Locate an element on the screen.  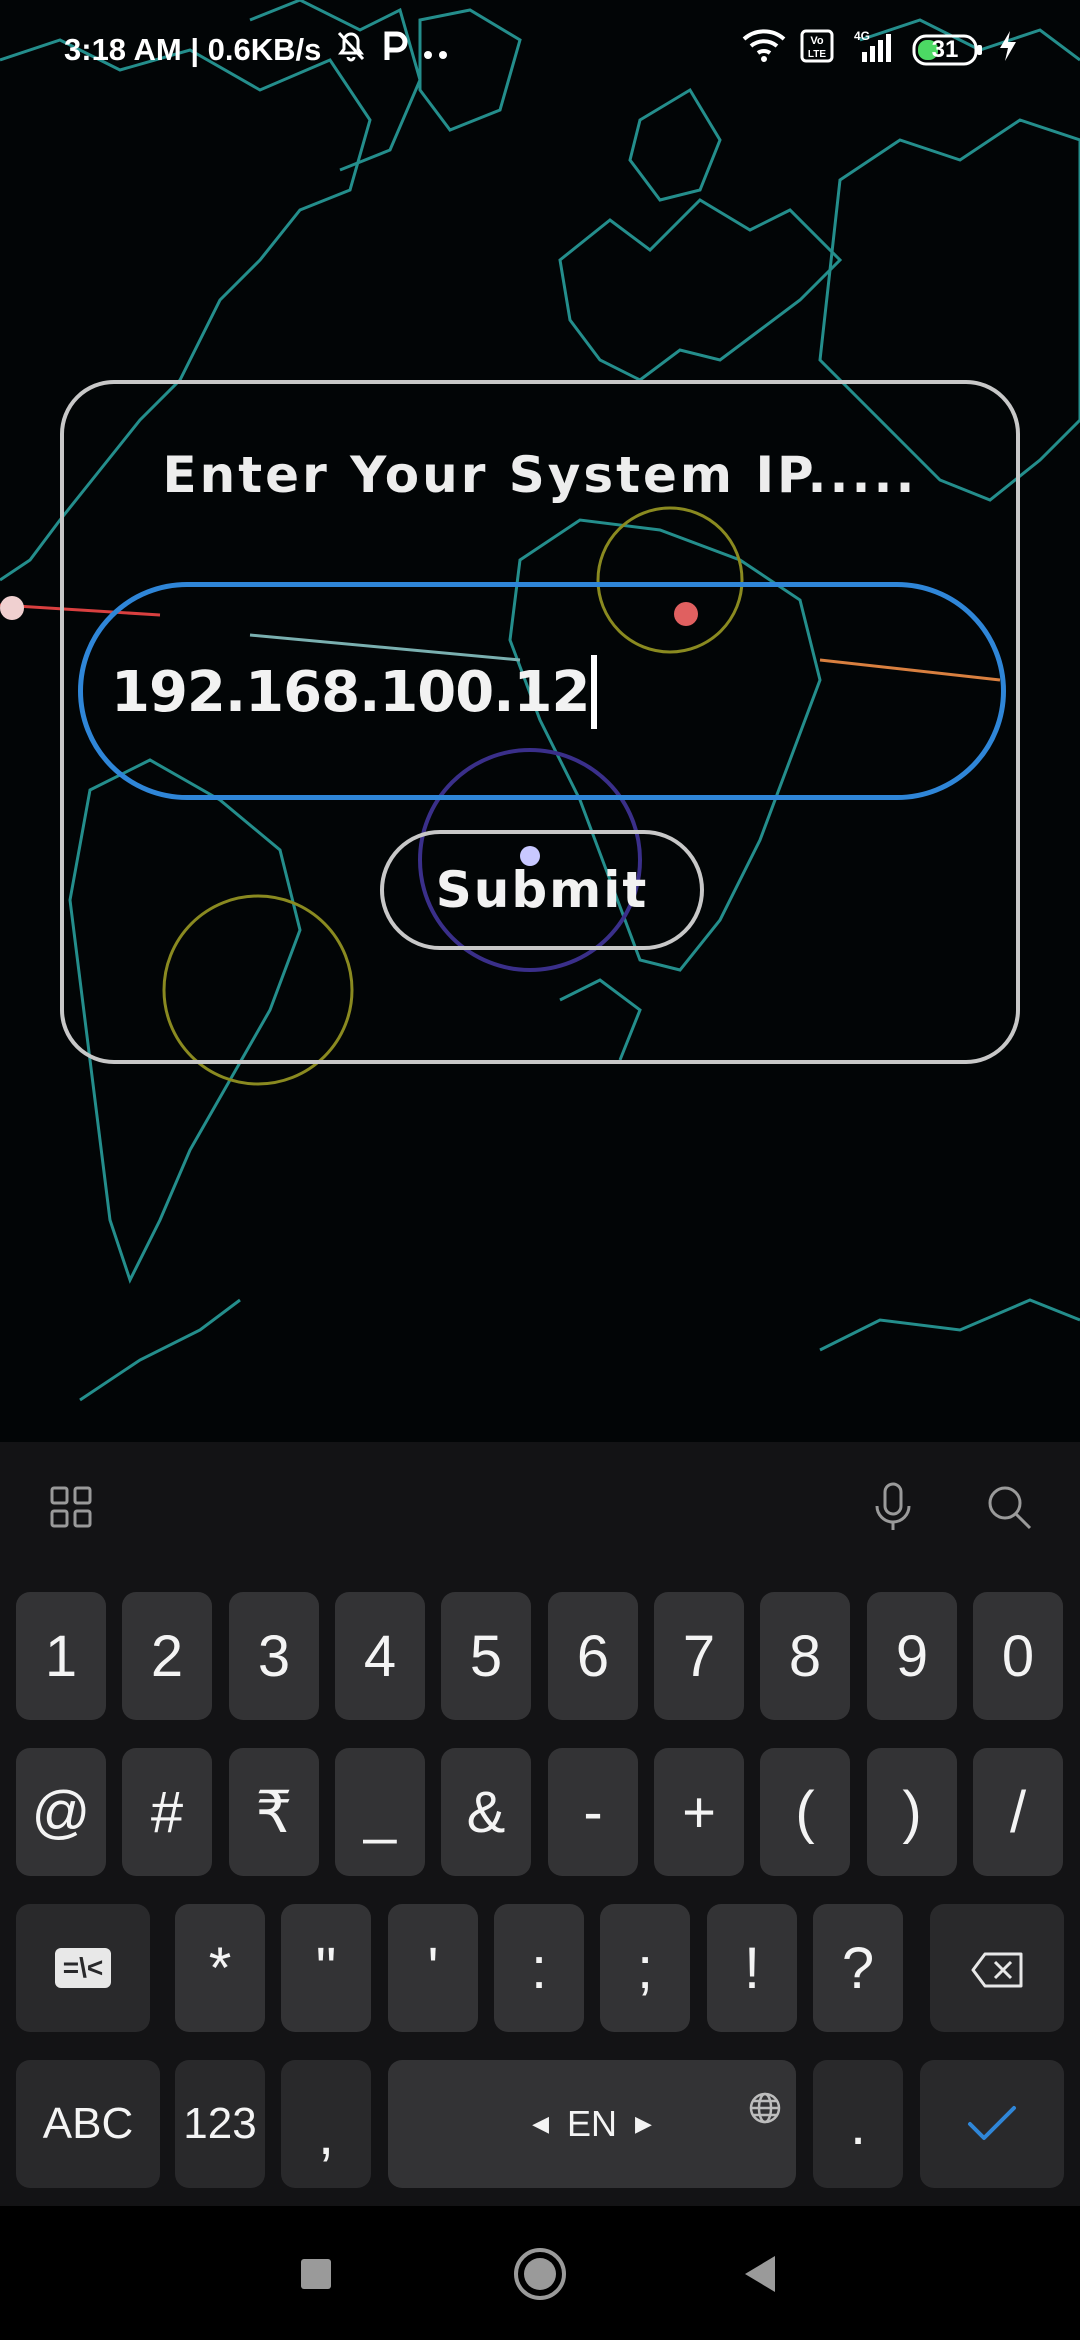
more-dots-icon is located at coordinates (436, 50).